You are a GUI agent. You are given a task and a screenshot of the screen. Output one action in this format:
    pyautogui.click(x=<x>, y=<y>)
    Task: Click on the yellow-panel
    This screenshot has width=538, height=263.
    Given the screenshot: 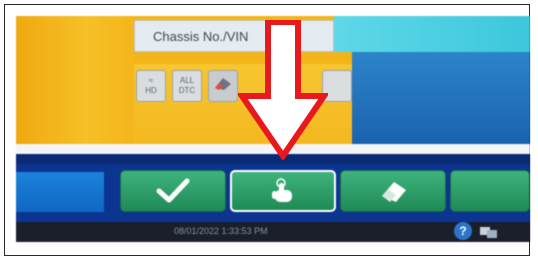 What is the action you would take?
    pyautogui.click(x=75, y=80)
    